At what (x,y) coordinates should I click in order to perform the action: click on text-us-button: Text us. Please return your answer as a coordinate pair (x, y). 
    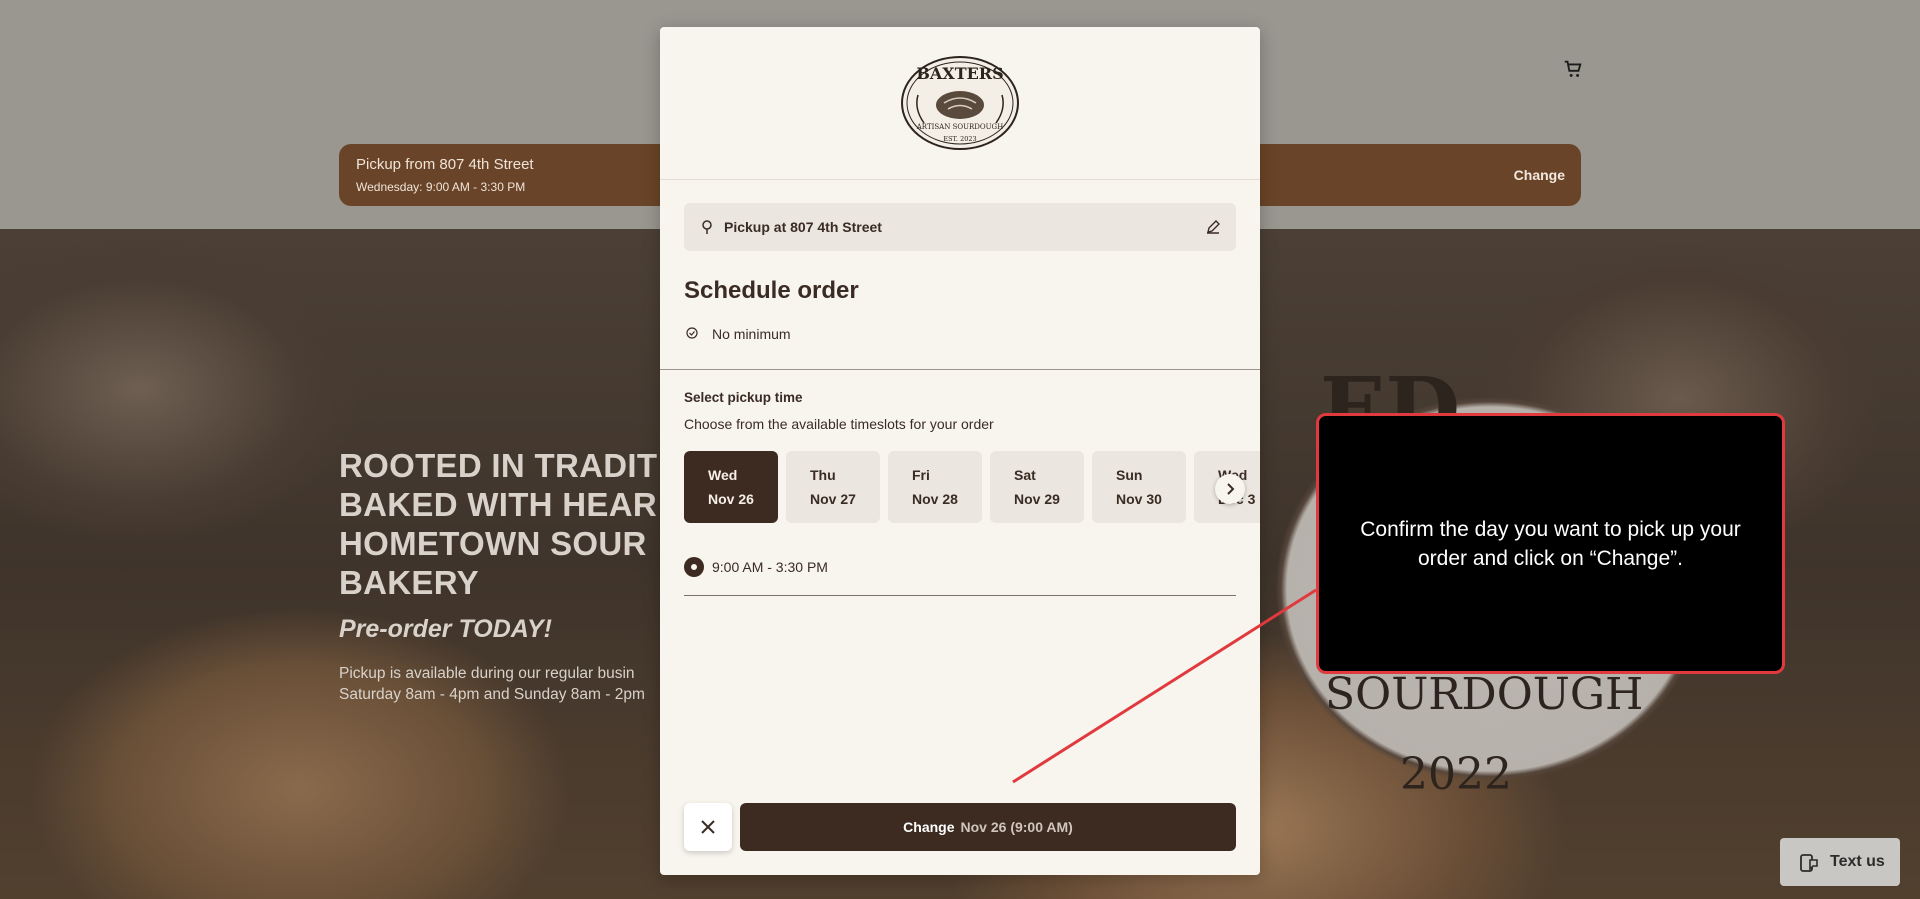
    Looking at the image, I should click on (1840, 862).